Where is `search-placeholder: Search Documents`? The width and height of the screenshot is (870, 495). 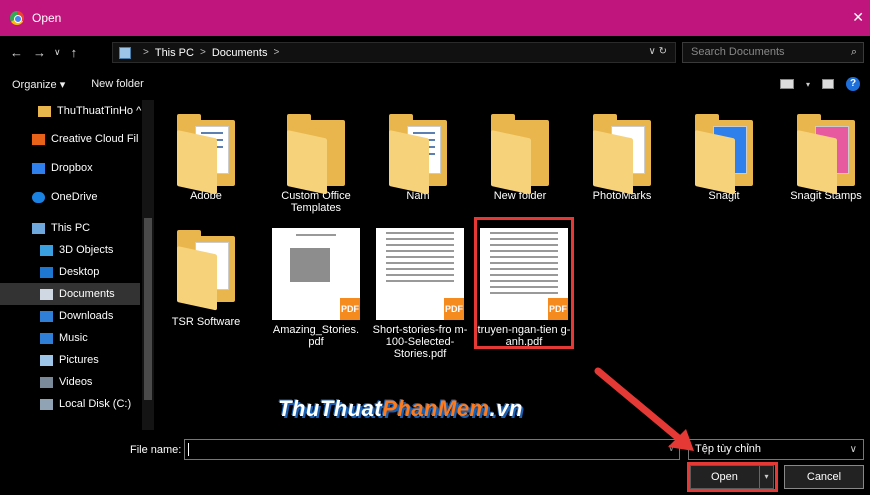 search-placeholder: Search Documents is located at coordinates (738, 52).